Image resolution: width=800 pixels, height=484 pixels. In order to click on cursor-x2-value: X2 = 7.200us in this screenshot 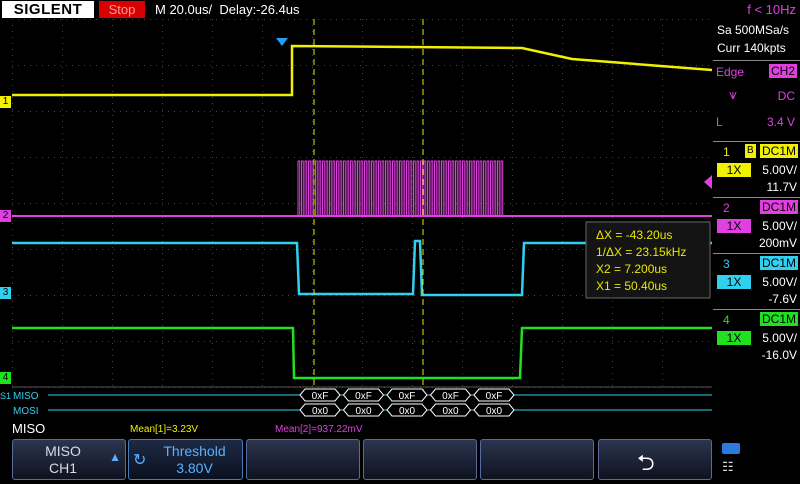, I will do `click(631, 269)`.